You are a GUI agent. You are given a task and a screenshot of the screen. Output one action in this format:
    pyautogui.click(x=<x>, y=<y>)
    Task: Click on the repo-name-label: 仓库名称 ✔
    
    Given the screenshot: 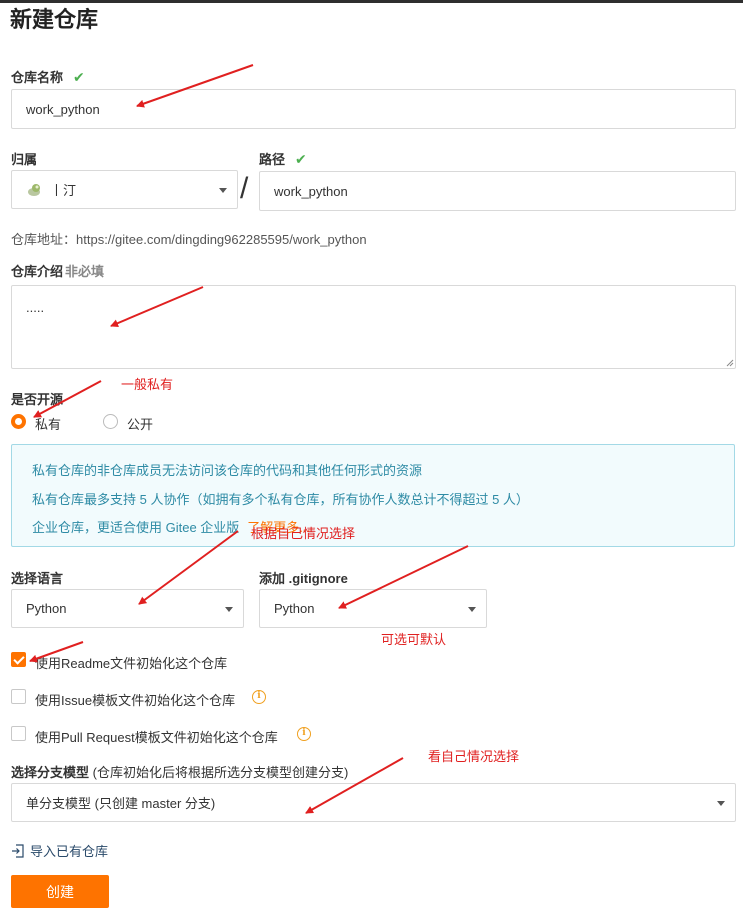 What is the action you would take?
    pyautogui.click(x=48, y=76)
    